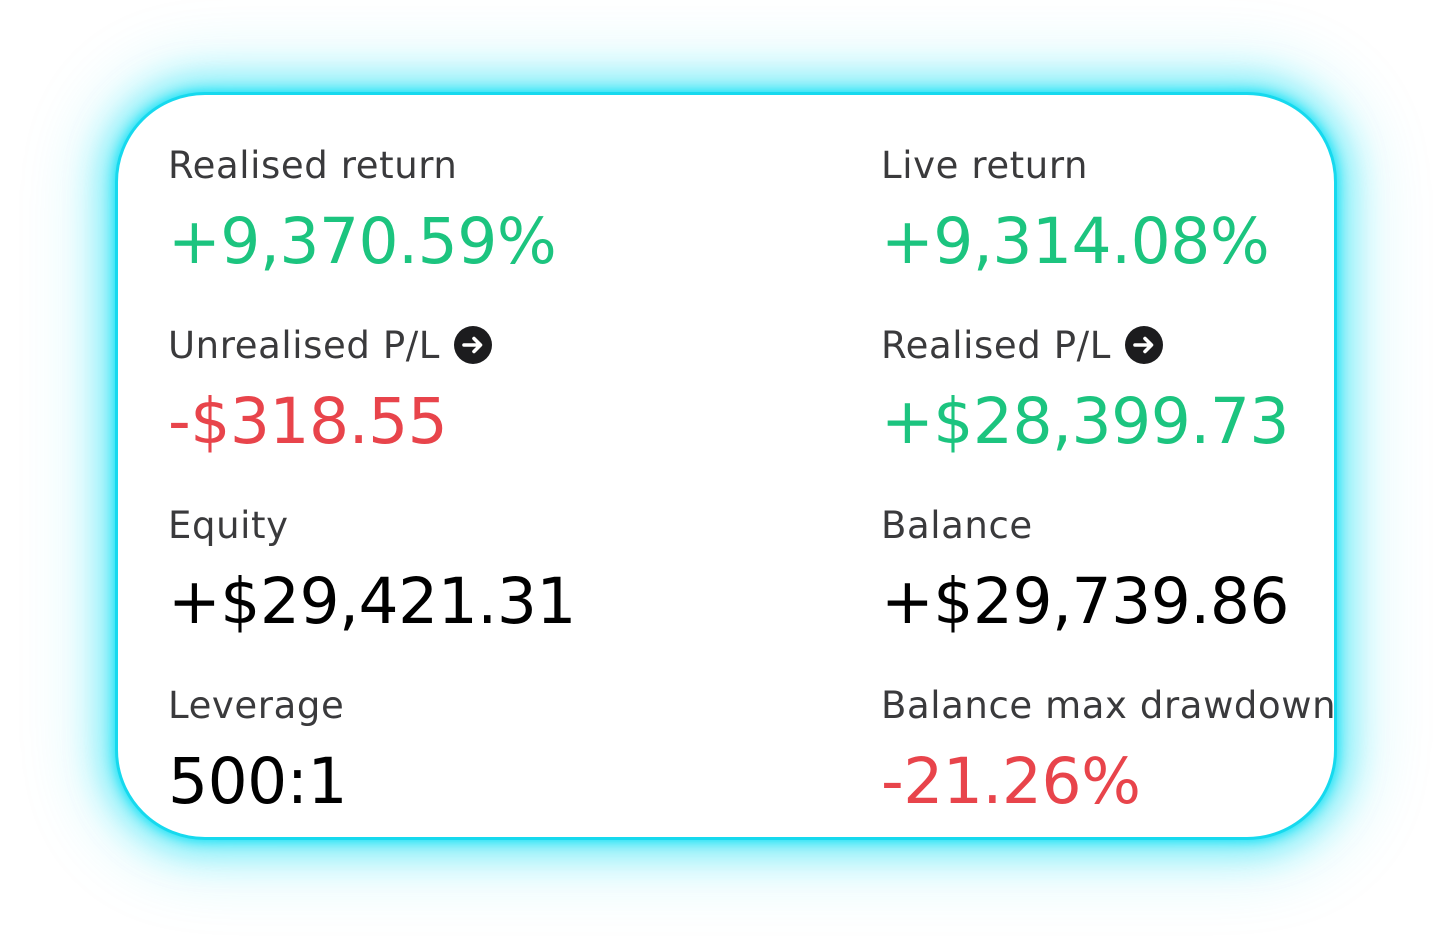  I want to click on metric-value: -$318.55, so click(308, 421).